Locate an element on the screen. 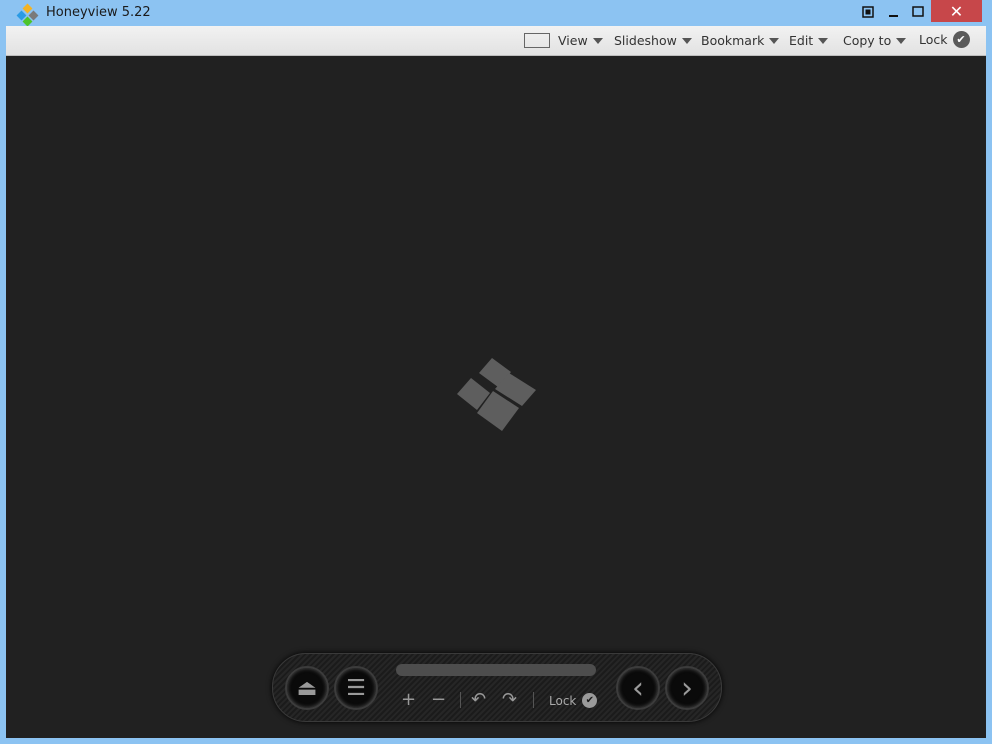 This screenshot has height=744, width=992. menu-lock: Lock ✔ is located at coordinates (944, 39).